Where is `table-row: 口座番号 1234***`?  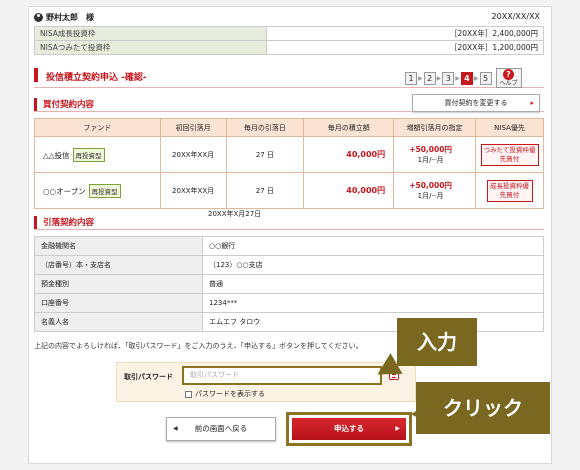
table-row: 口座番号 1234*** is located at coordinates (289, 303).